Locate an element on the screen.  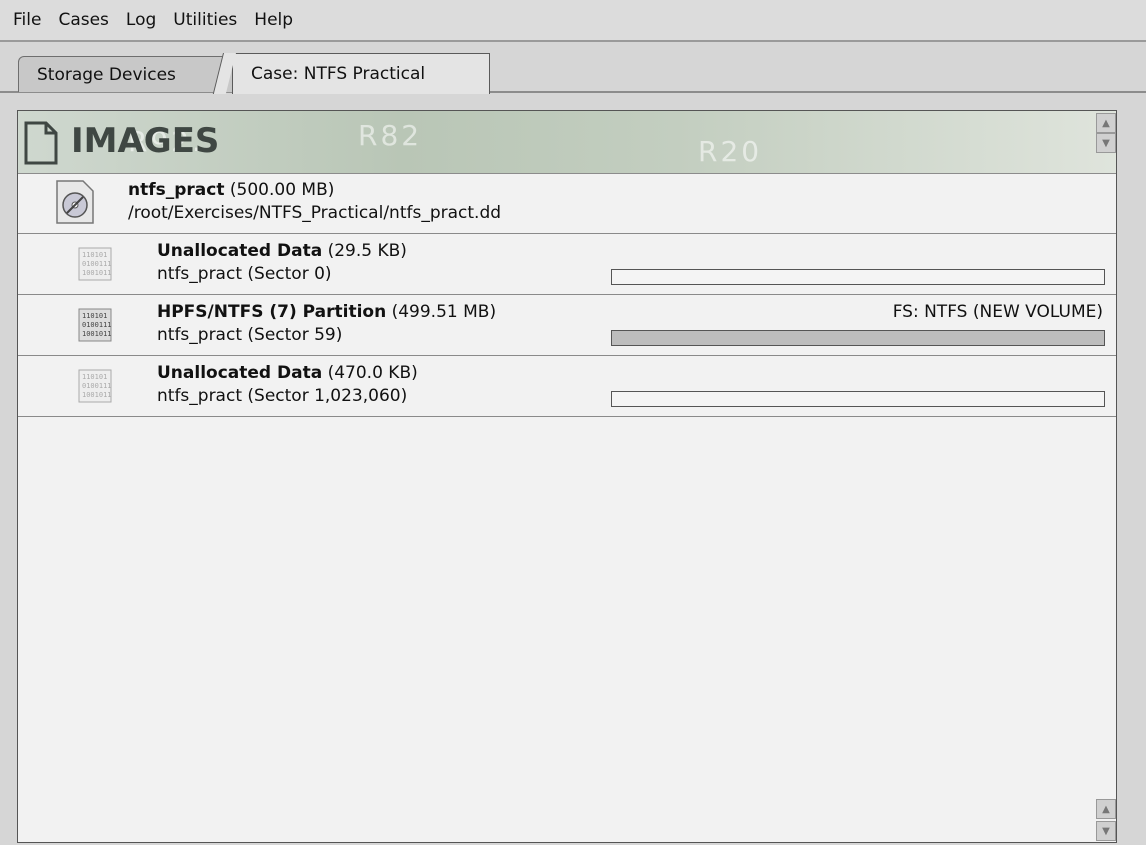
partition-size: (499.51 MB) is located at coordinates (444, 312).